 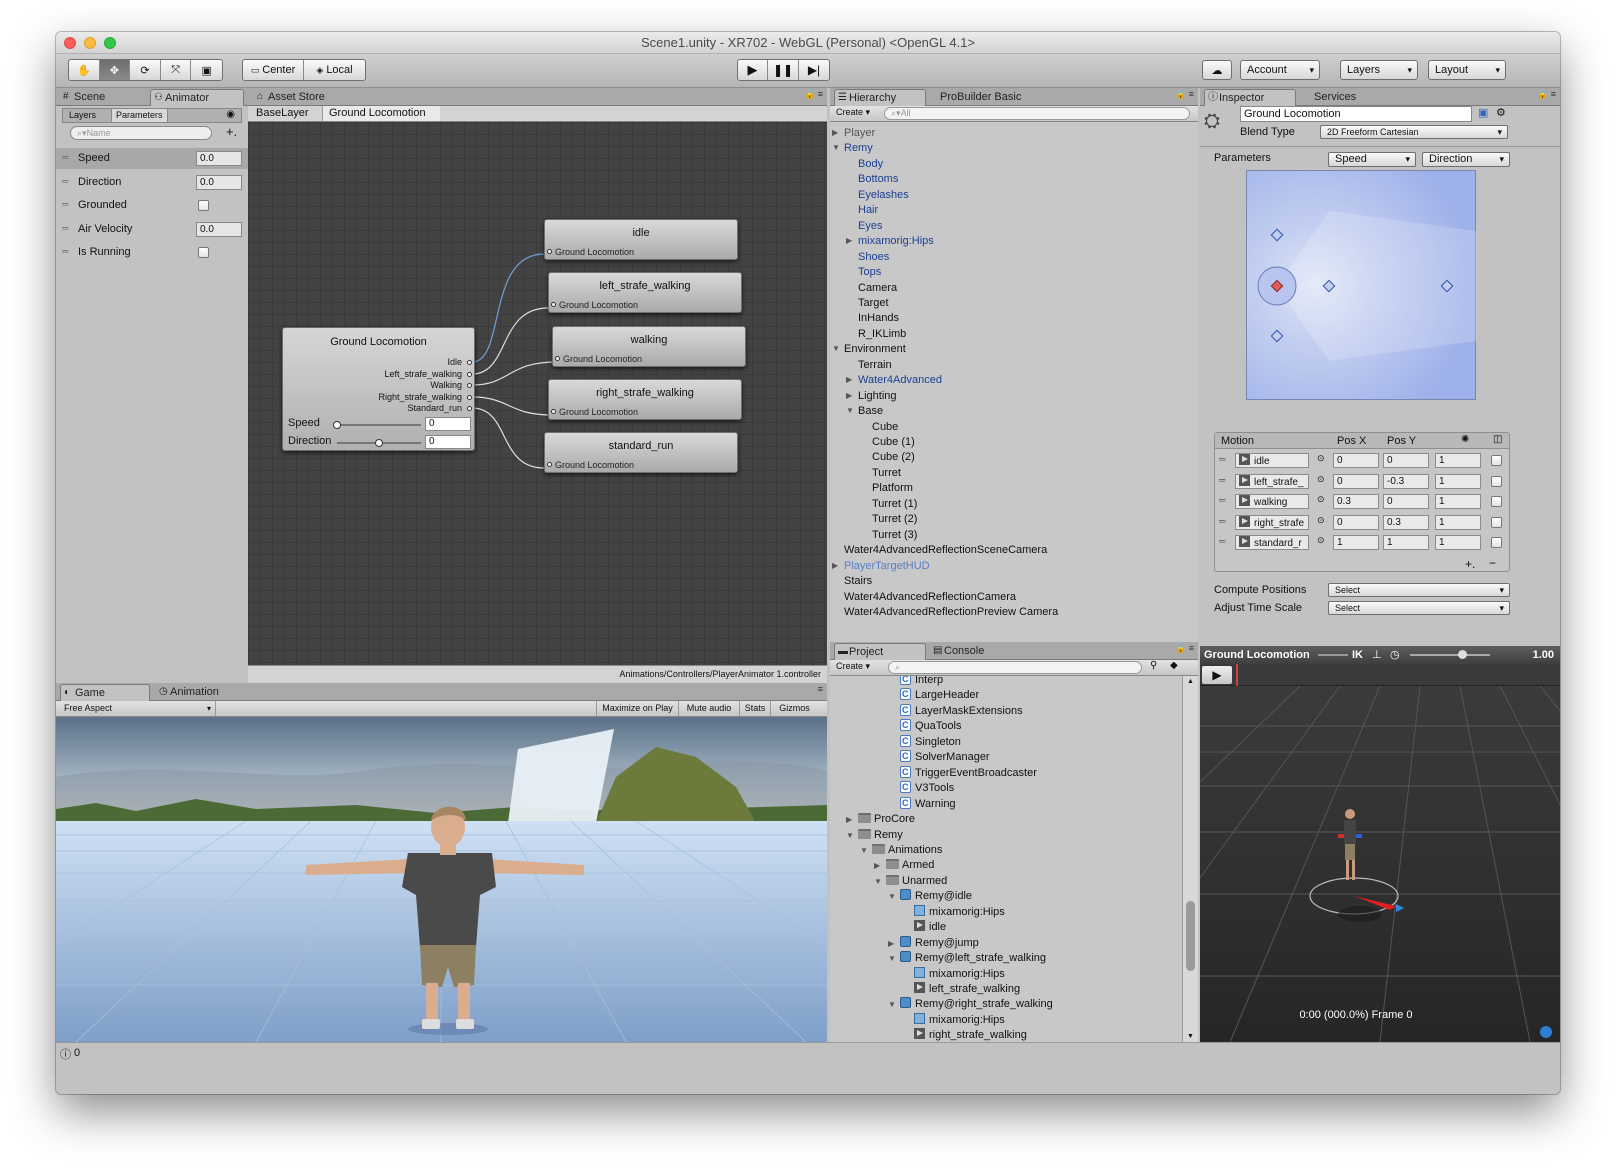 What do you see at coordinates (203, 252) in the screenshot?
I see `parameter-bool-checkbox` at bounding box center [203, 252].